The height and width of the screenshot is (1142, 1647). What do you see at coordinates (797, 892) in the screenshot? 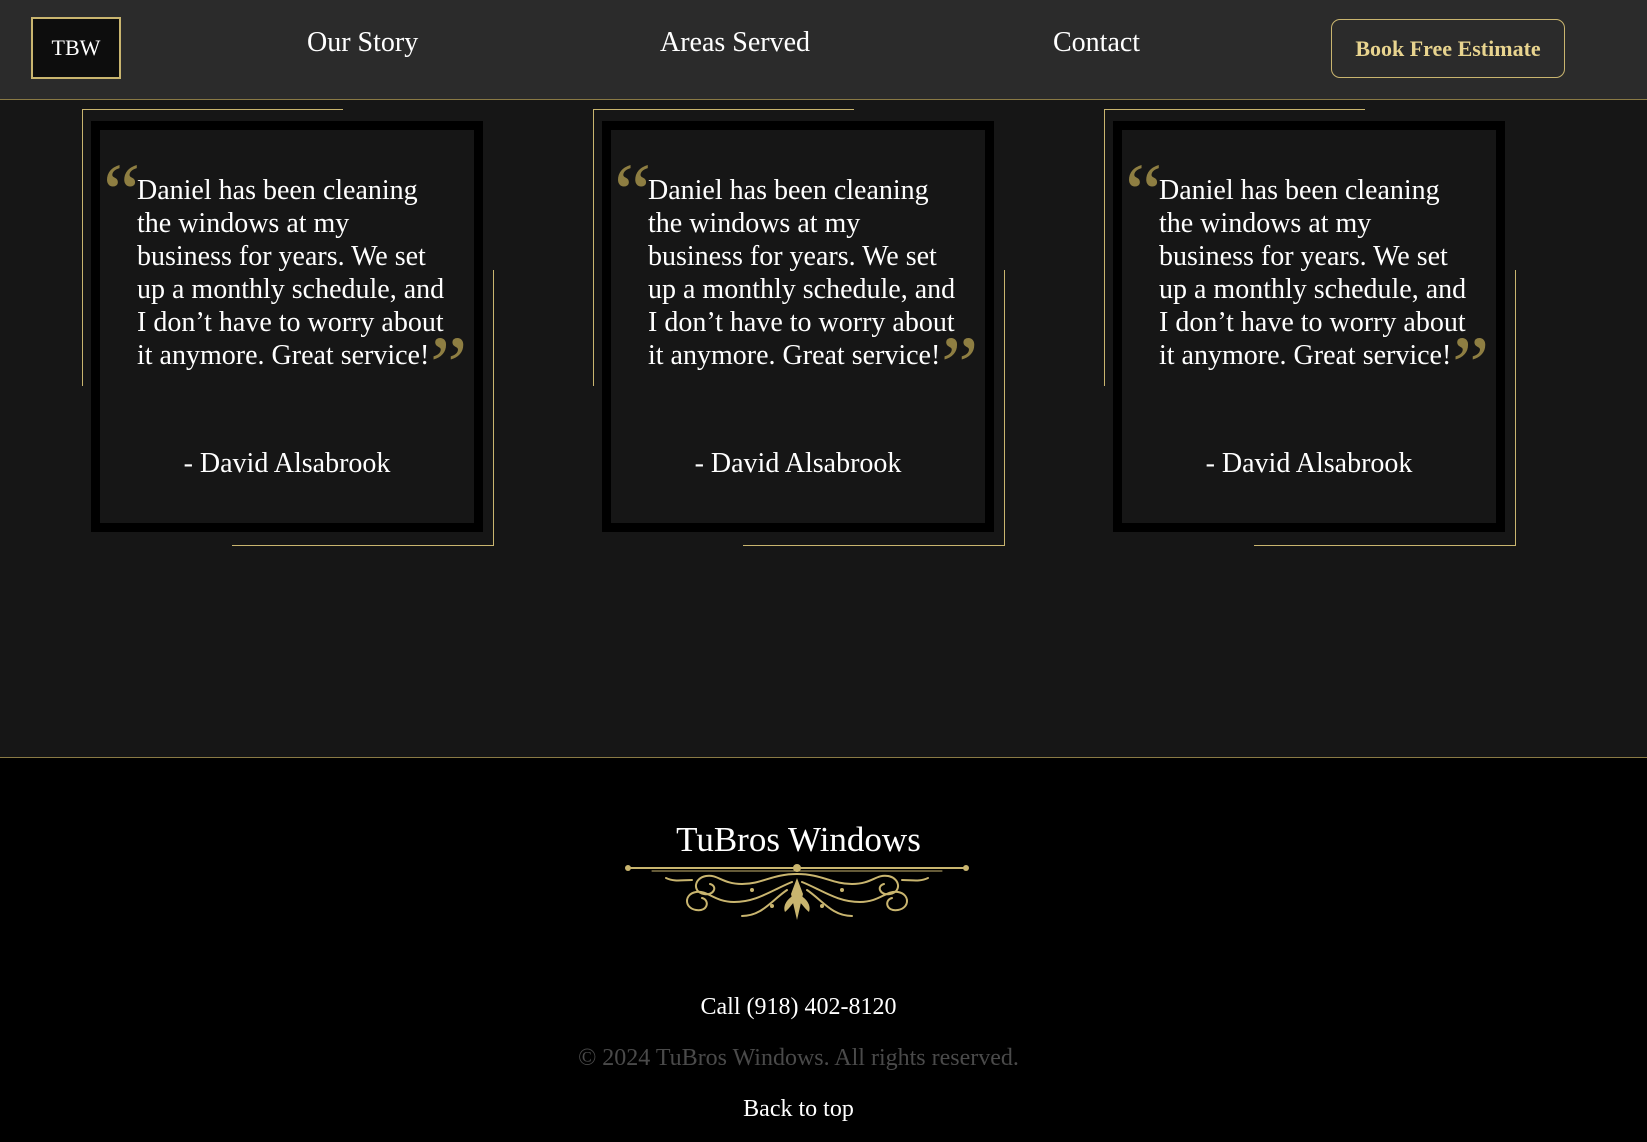
I see `gold-flourish-divider-icon` at bounding box center [797, 892].